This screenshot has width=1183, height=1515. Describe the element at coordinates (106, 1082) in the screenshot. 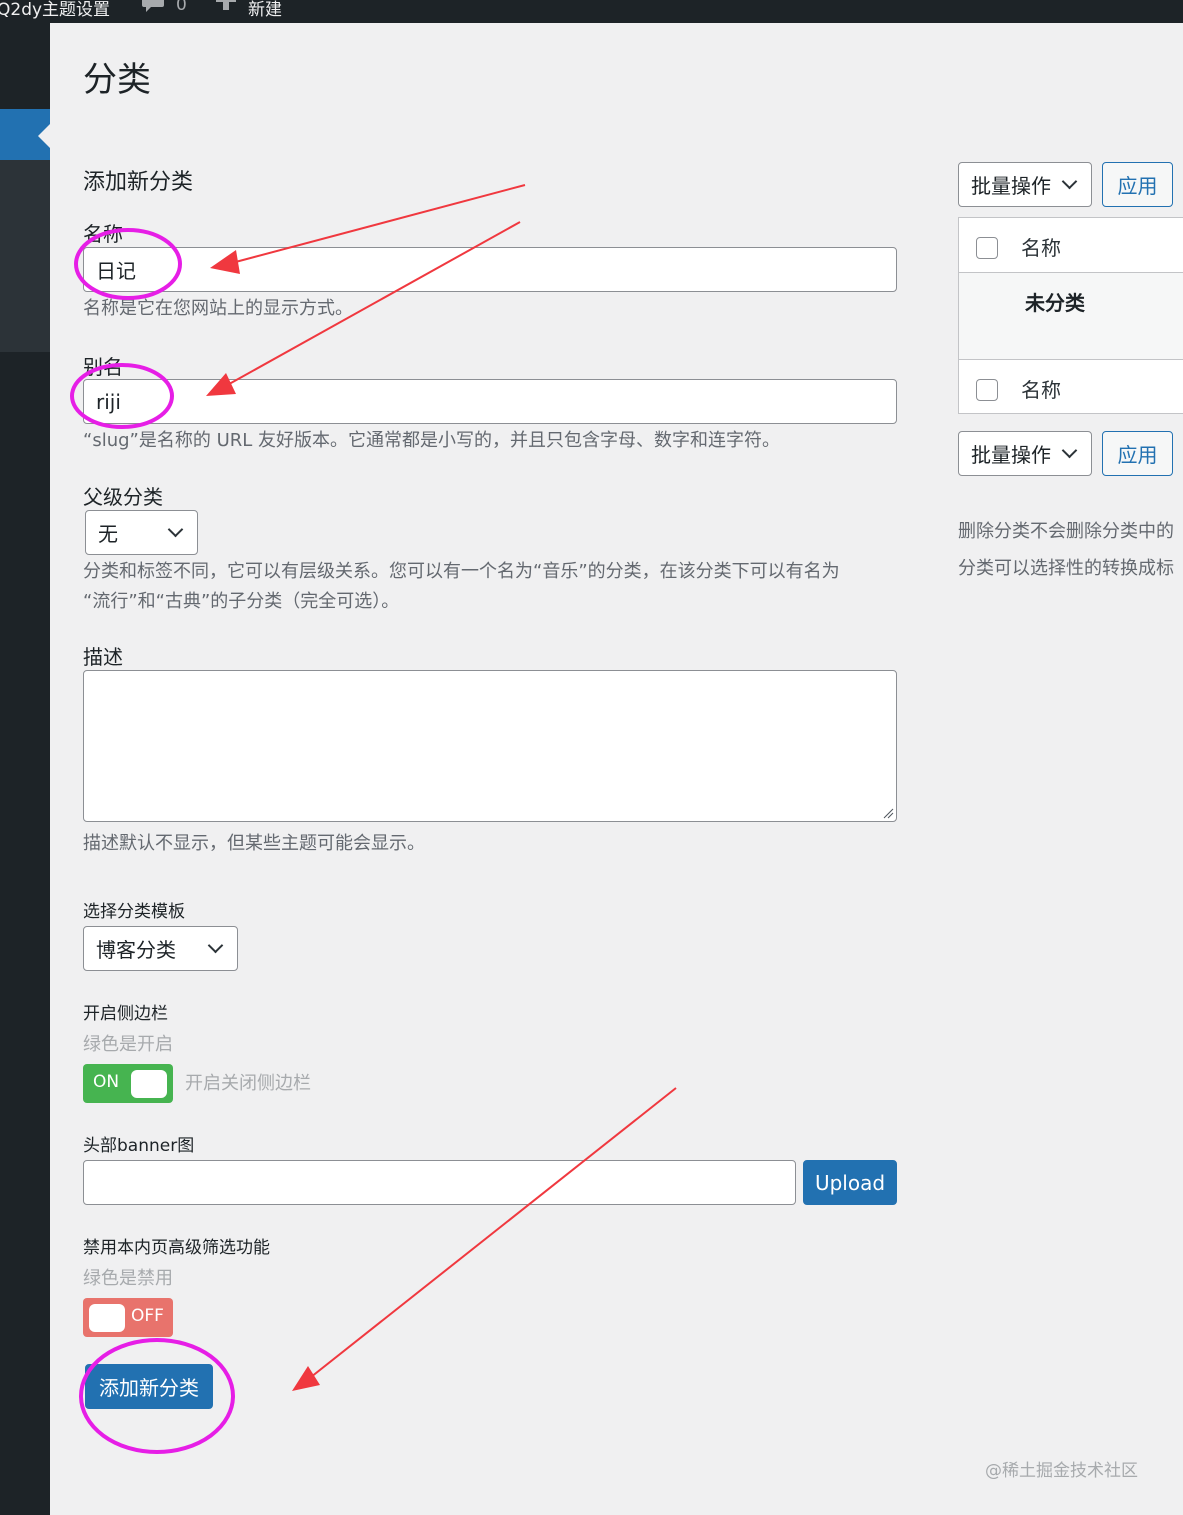

I see `sidebar-toggle-state: ON` at that location.